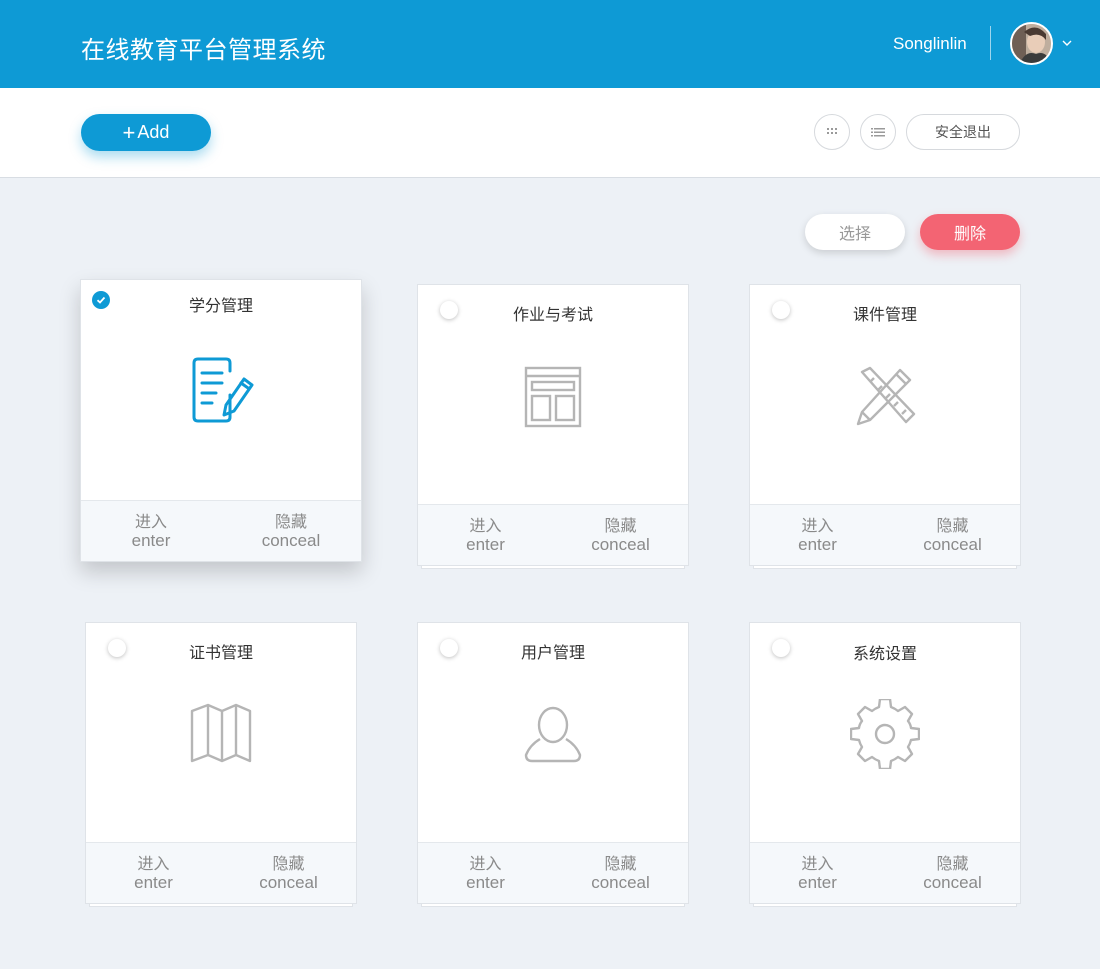 The height and width of the screenshot is (969, 1100). I want to click on card-body: 作业与考试 进入 enter 隐藏 conceal, so click(553, 425).